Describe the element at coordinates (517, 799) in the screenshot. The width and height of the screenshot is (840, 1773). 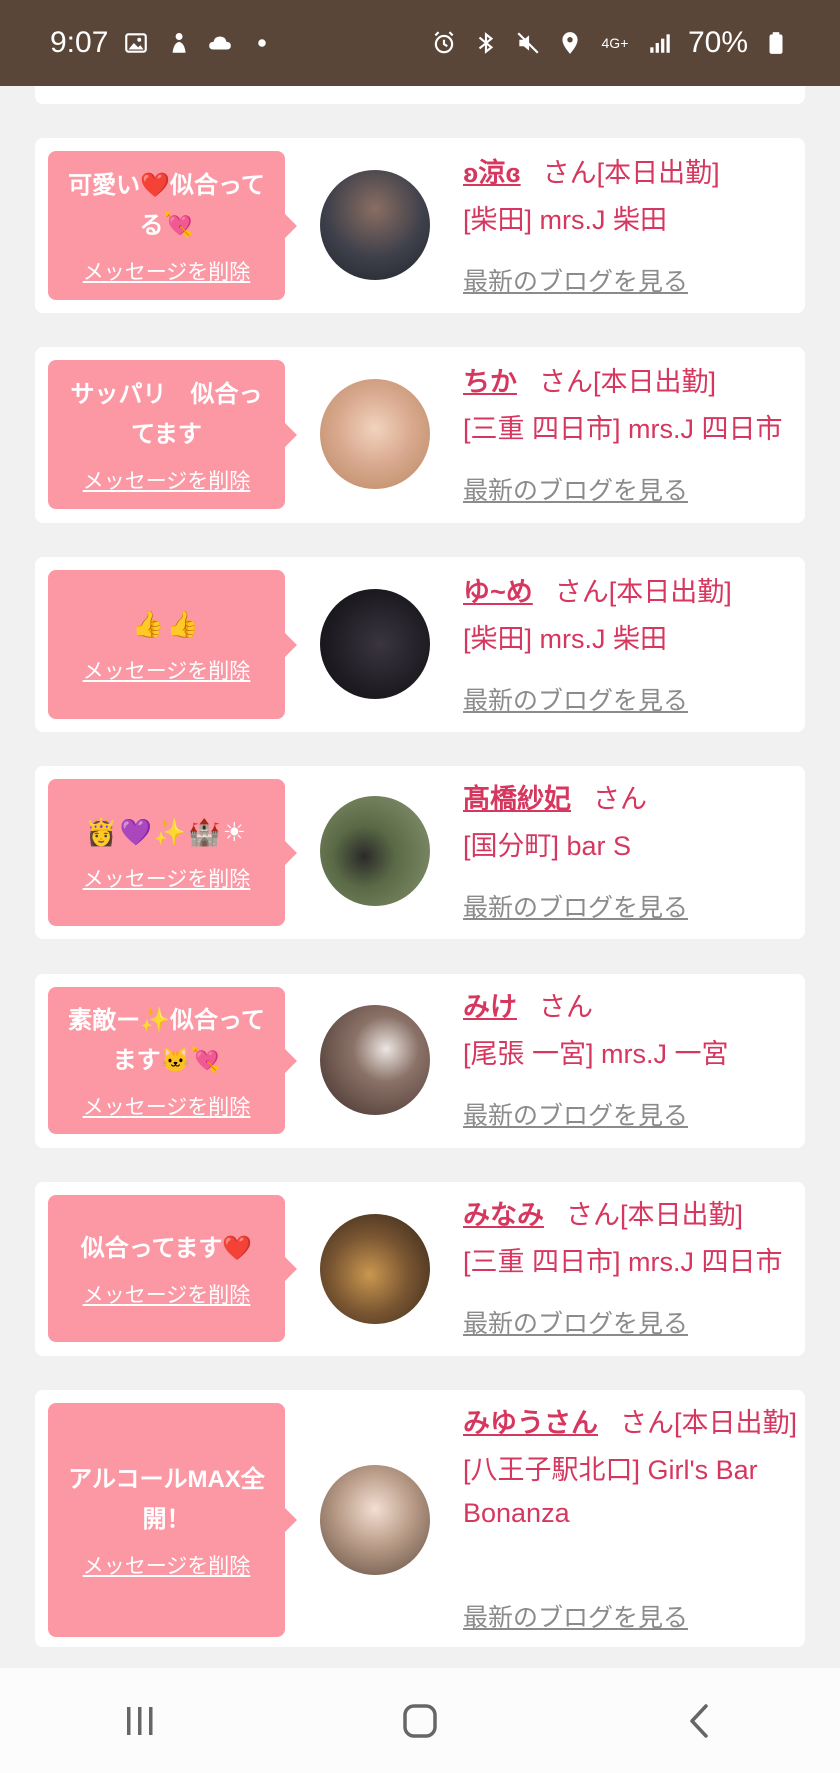
I see `cast-name-link: 髙橋紗妃` at that location.